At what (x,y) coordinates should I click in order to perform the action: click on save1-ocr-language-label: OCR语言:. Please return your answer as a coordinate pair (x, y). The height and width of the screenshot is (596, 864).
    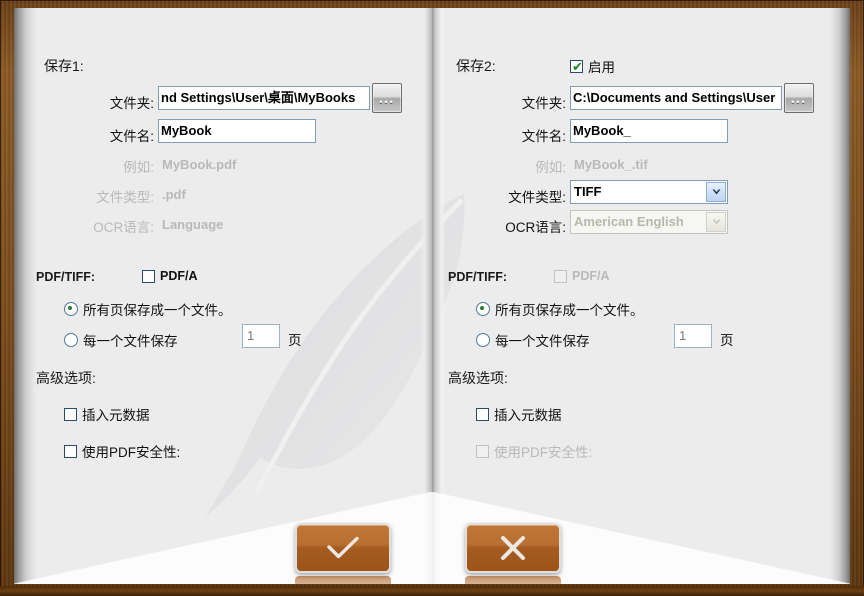
    Looking at the image, I should click on (123, 227).